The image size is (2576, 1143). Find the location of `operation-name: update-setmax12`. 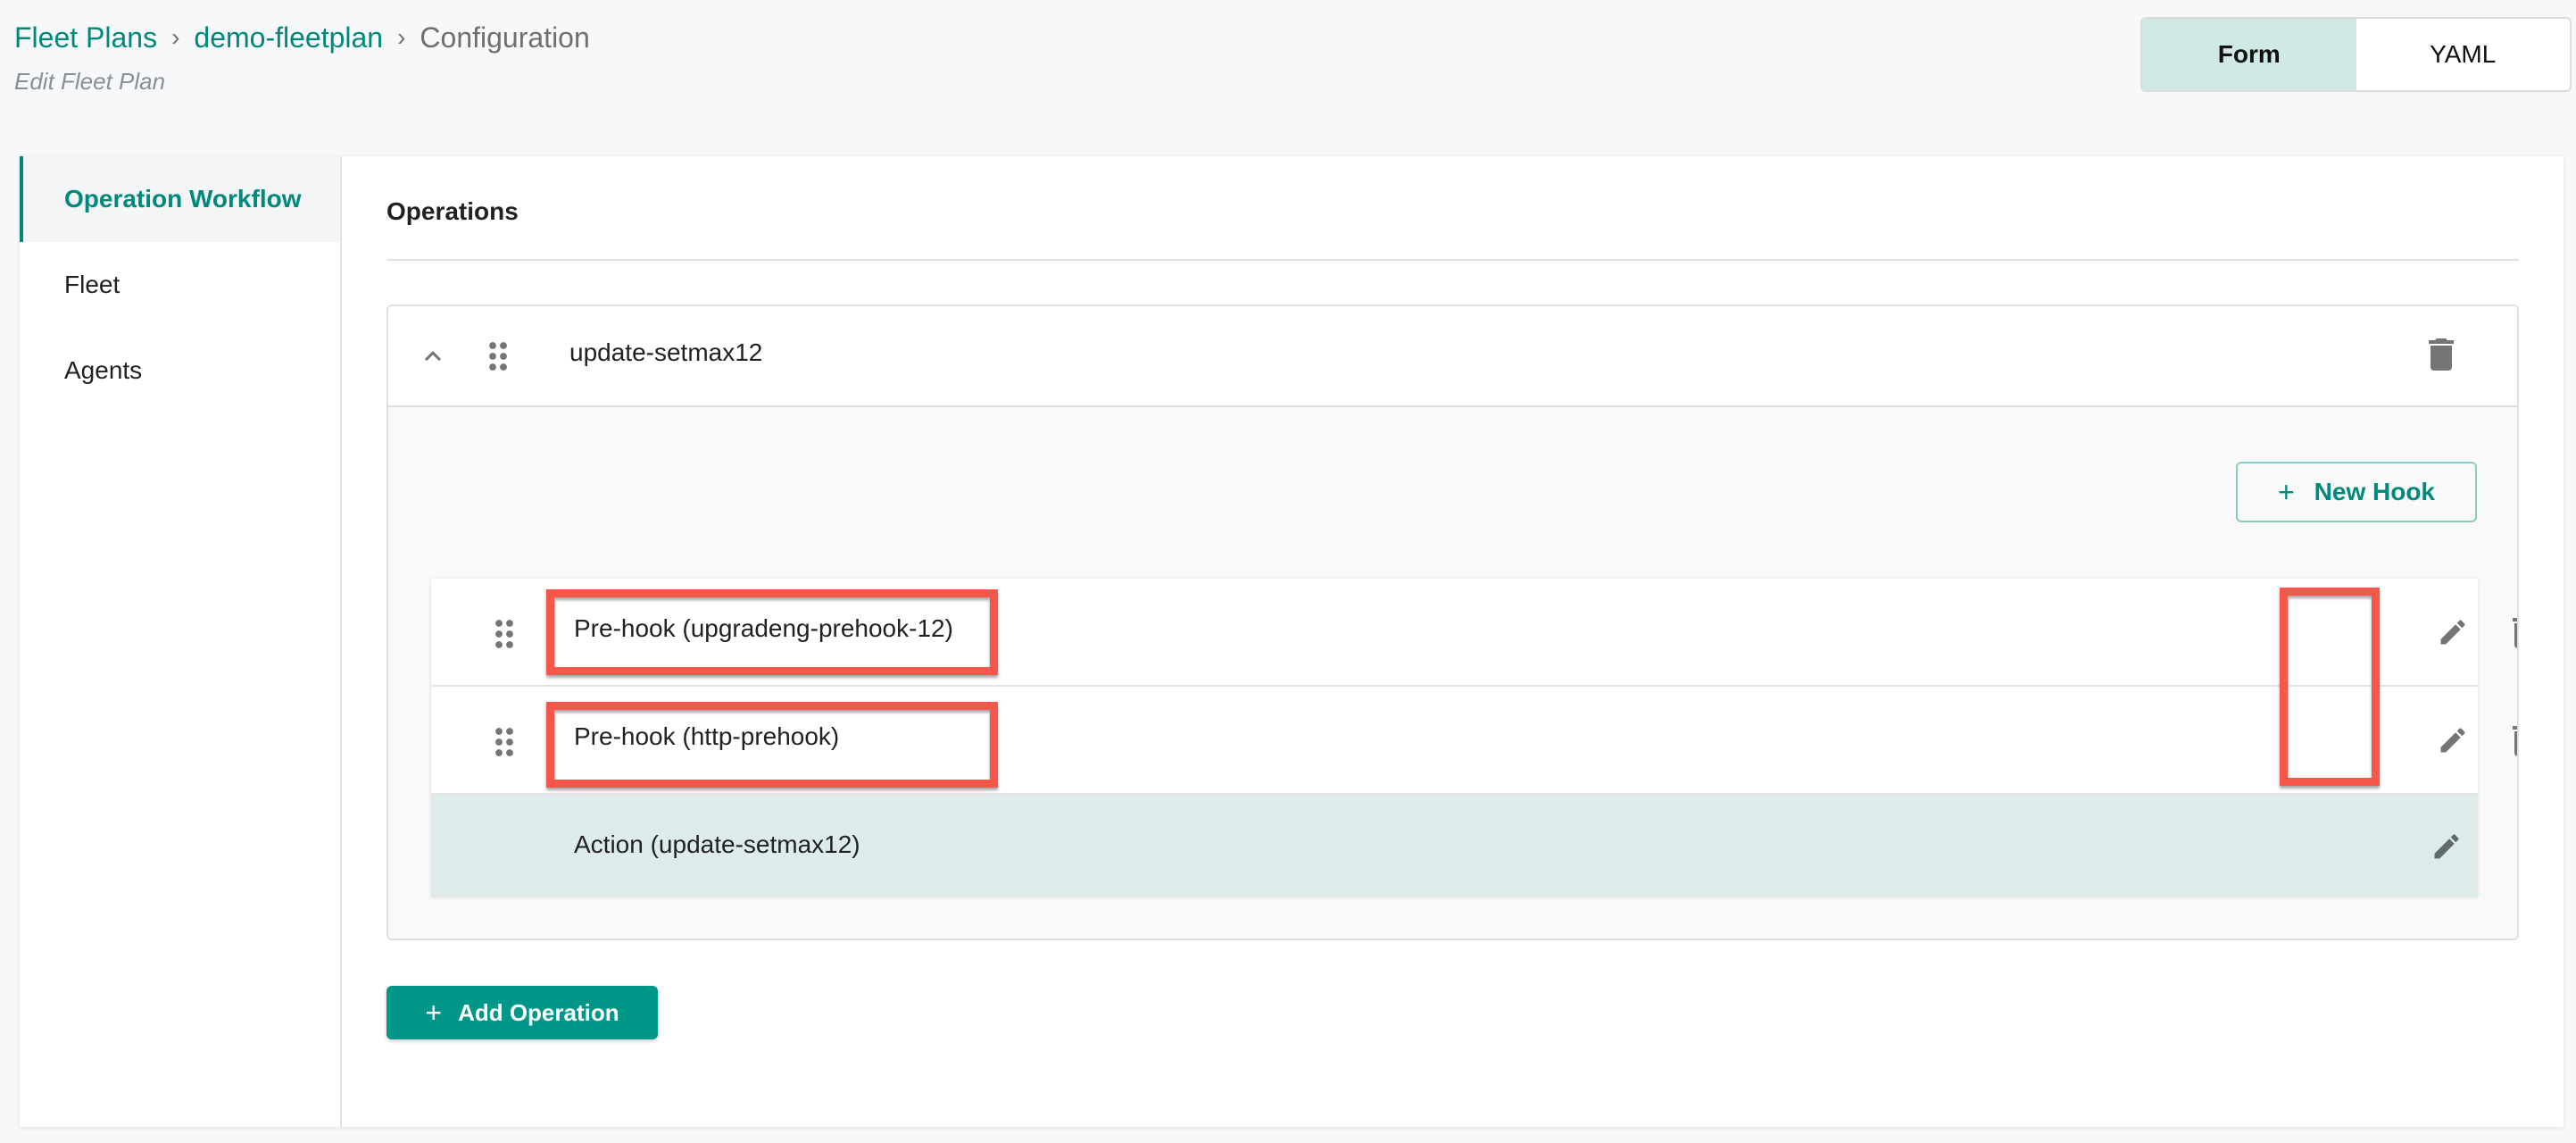

operation-name: update-setmax12 is located at coordinates (666, 352).